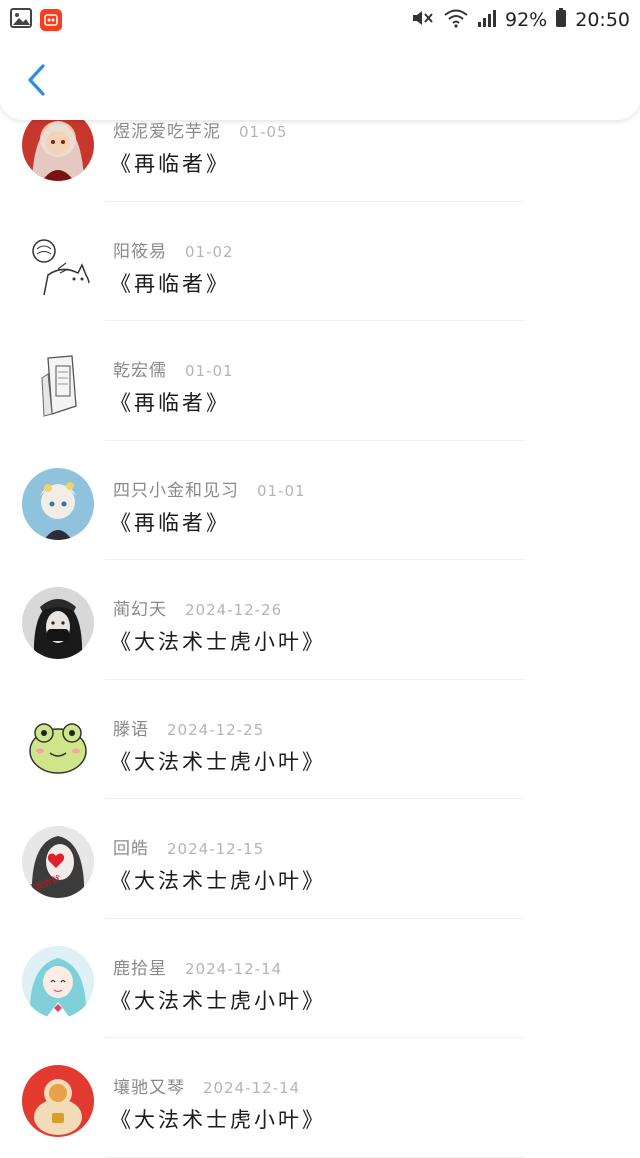 This screenshot has width=640, height=1158. I want to click on battery-icon, so click(561, 20).